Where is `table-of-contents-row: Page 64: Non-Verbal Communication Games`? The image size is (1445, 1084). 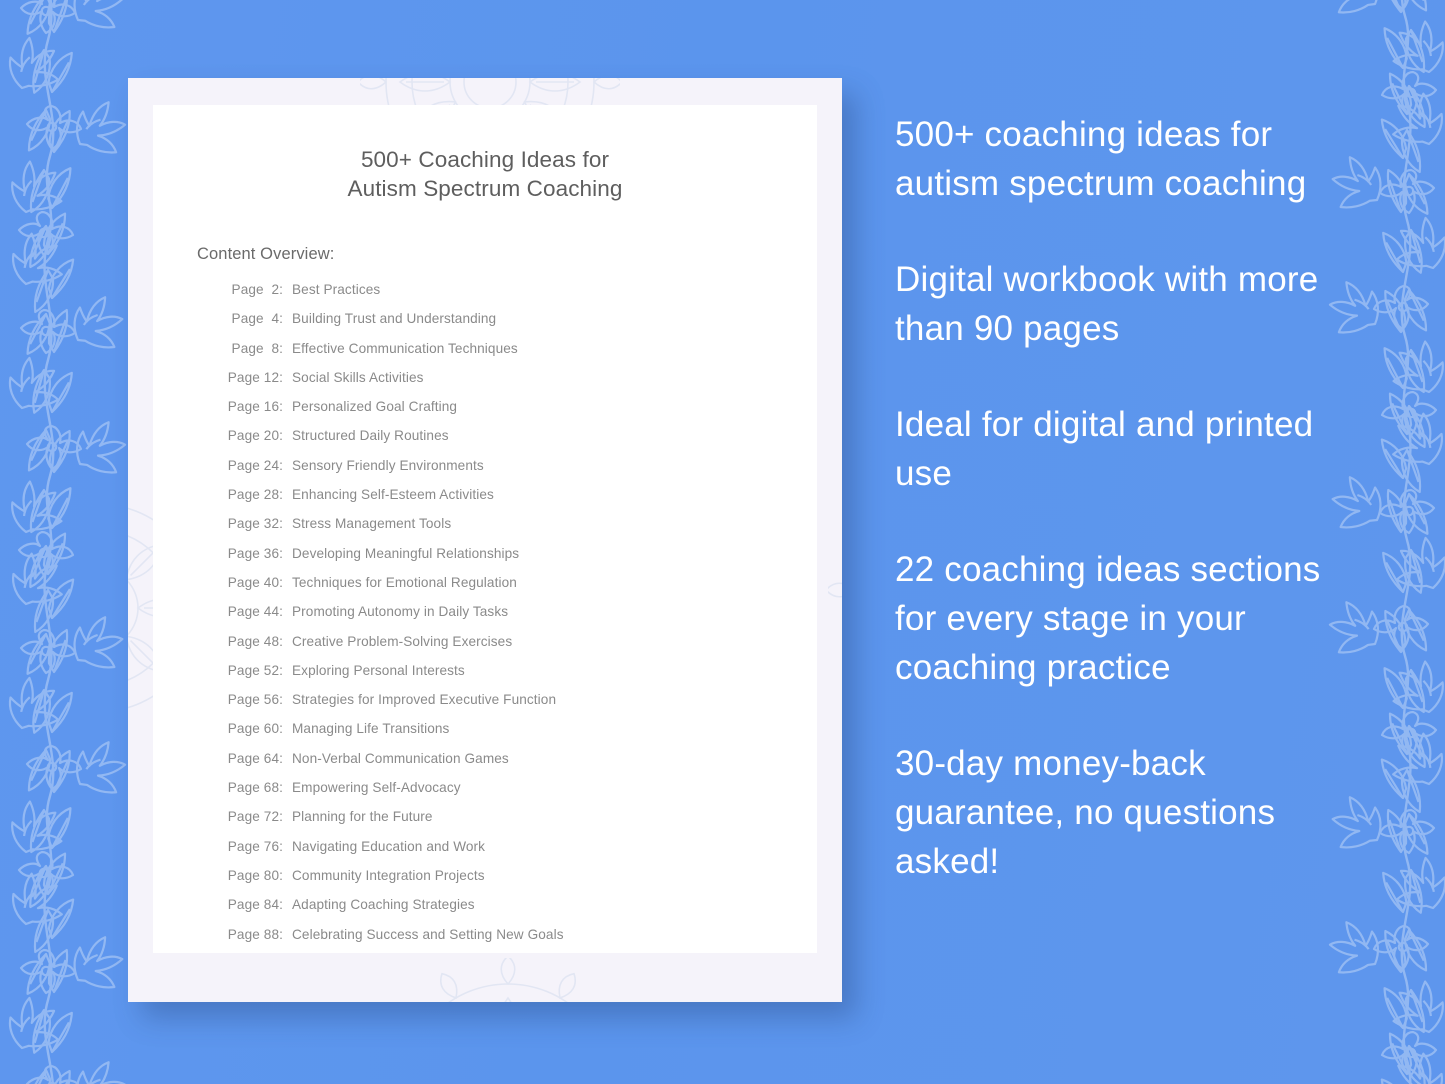
table-of-contents-row: Page 64: Non-Verbal Communication Games is located at coordinates (519, 765).